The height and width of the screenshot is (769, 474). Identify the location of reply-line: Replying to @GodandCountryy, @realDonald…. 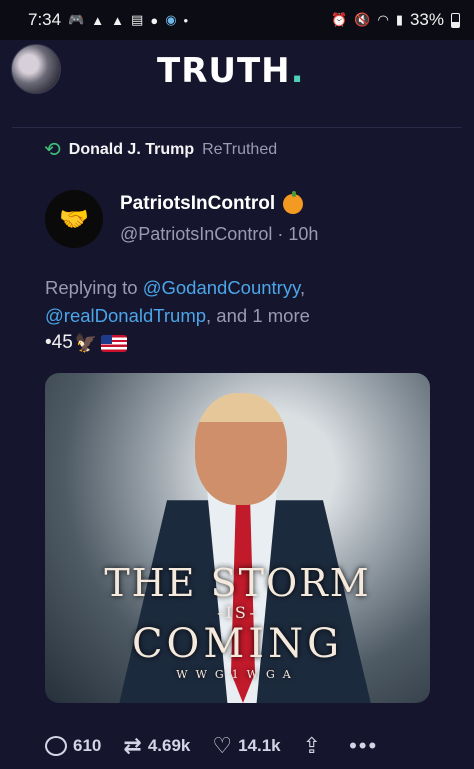
(177, 301).